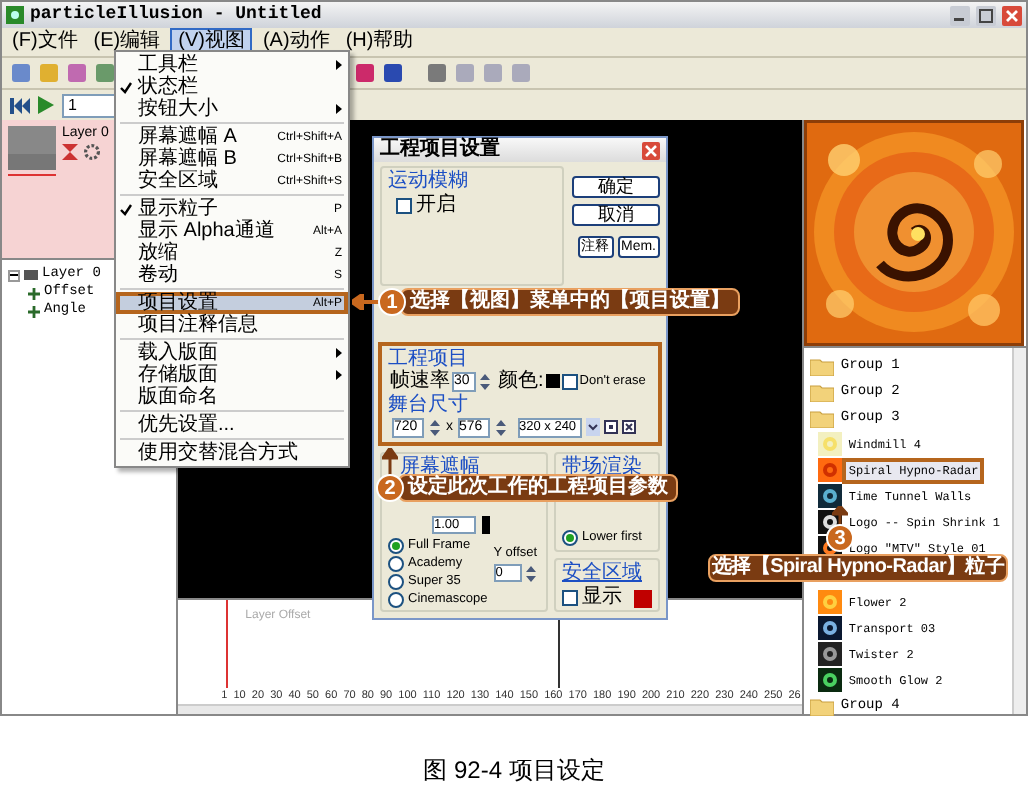 The width and height of the screenshot is (1028, 800). What do you see at coordinates (538, 488) in the screenshot?
I see `callout-label: 设定此次工作的工程项目参数` at bounding box center [538, 488].